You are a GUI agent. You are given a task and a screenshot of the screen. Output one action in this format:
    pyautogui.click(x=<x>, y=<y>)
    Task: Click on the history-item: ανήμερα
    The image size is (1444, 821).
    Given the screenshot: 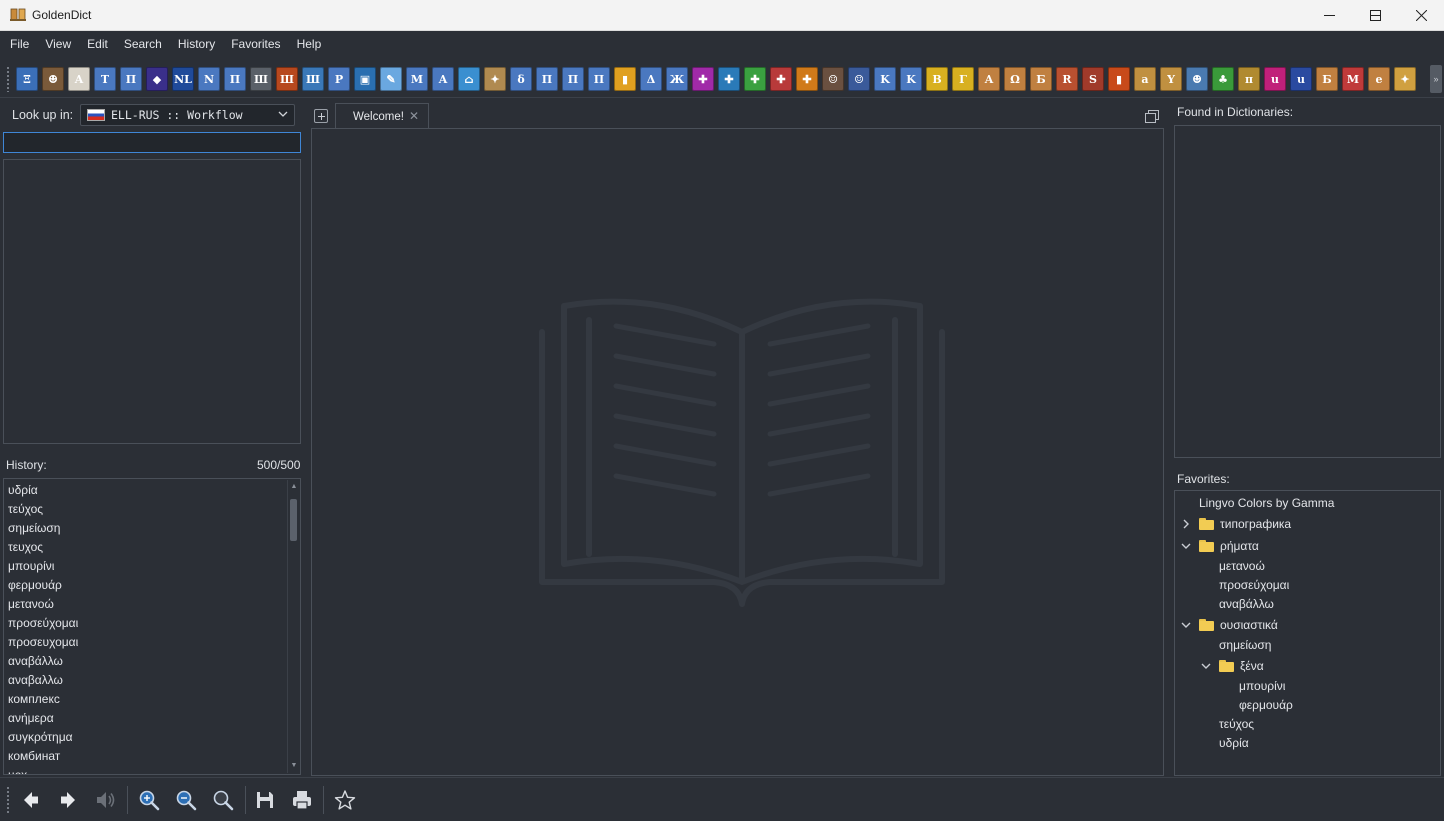 What is the action you would take?
    pyautogui.click(x=154, y=718)
    